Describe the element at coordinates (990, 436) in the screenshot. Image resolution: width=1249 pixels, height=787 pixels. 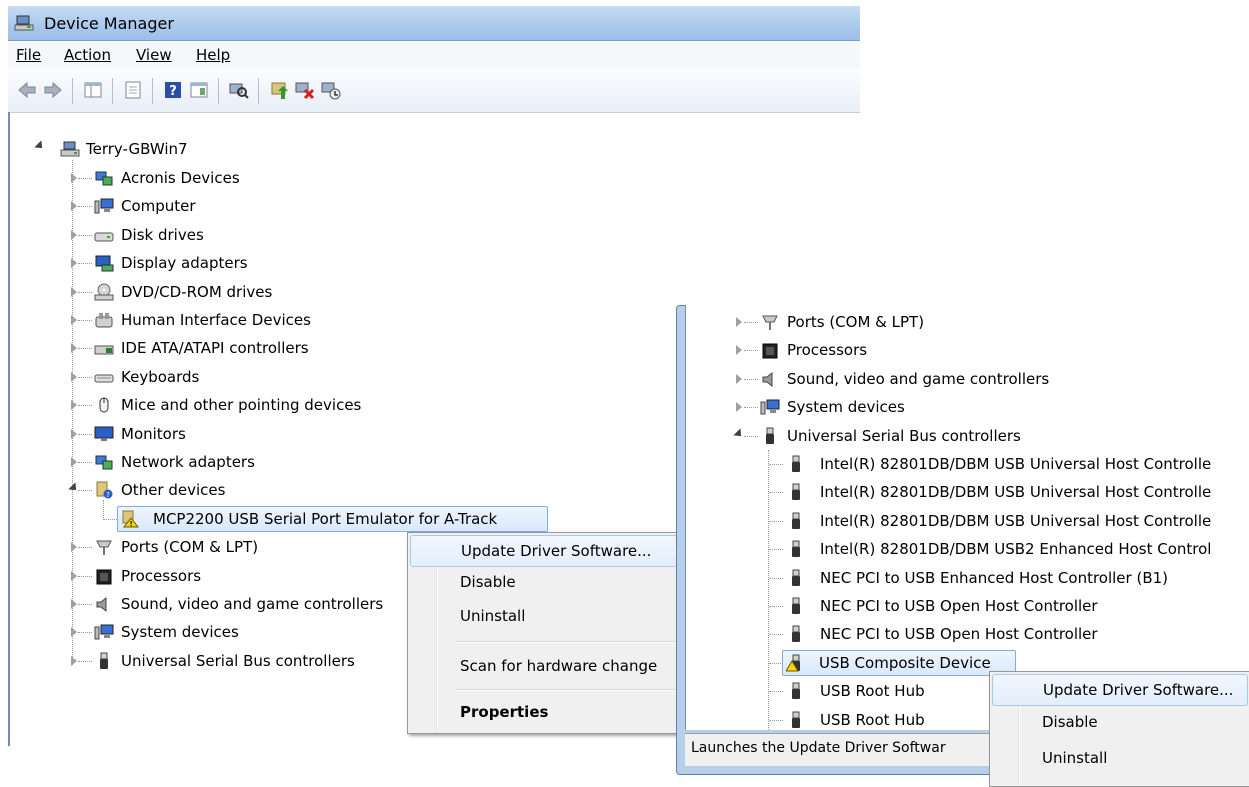
I see `tree-category-4: Universal Serial Bus controllers` at that location.